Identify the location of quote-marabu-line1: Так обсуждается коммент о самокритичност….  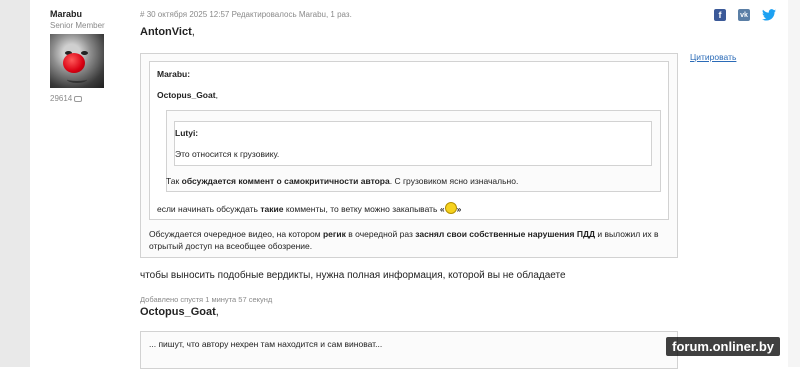
(342, 181).